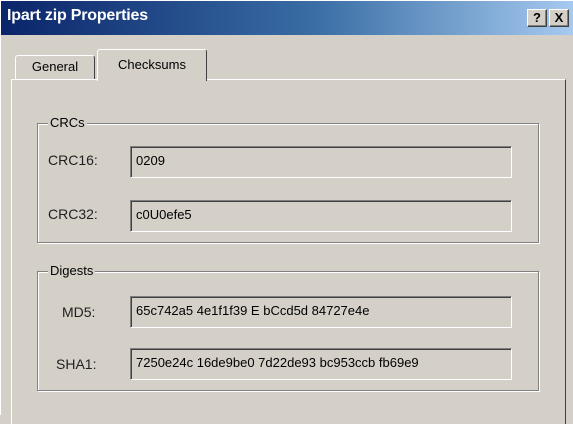 Image resolution: width=573 pixels, height=424 pixels. Describe the element at coordinates (73, 214) in the screenshot. I see `crc32-label: CRC32:` at that location.